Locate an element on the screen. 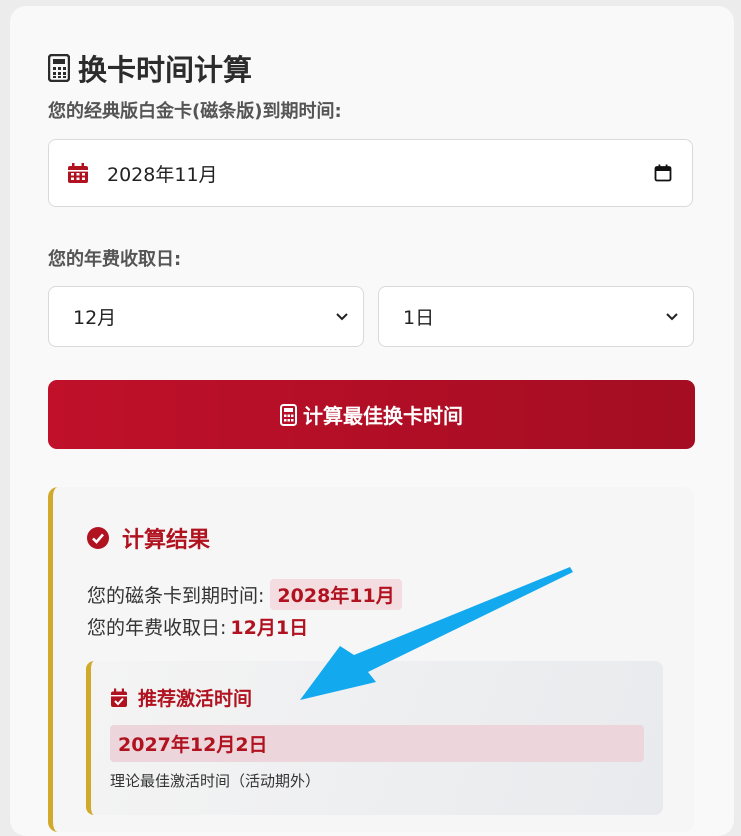 The width and height of the screenshot is (741, 836). expiry-date-input: 2028年11月 is located at coordinates (370, 173).